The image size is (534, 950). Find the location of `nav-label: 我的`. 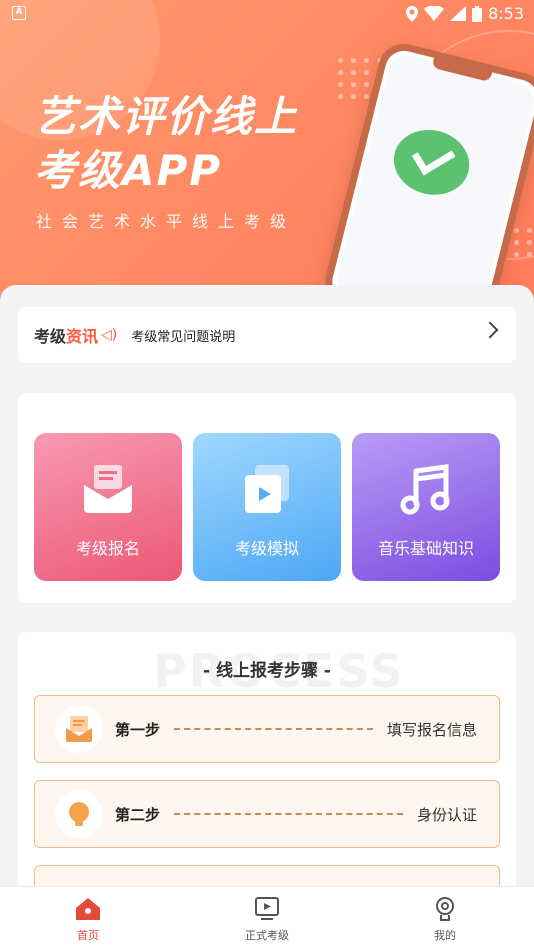

nav-label: 我的 is located at coordinates (445, 935).